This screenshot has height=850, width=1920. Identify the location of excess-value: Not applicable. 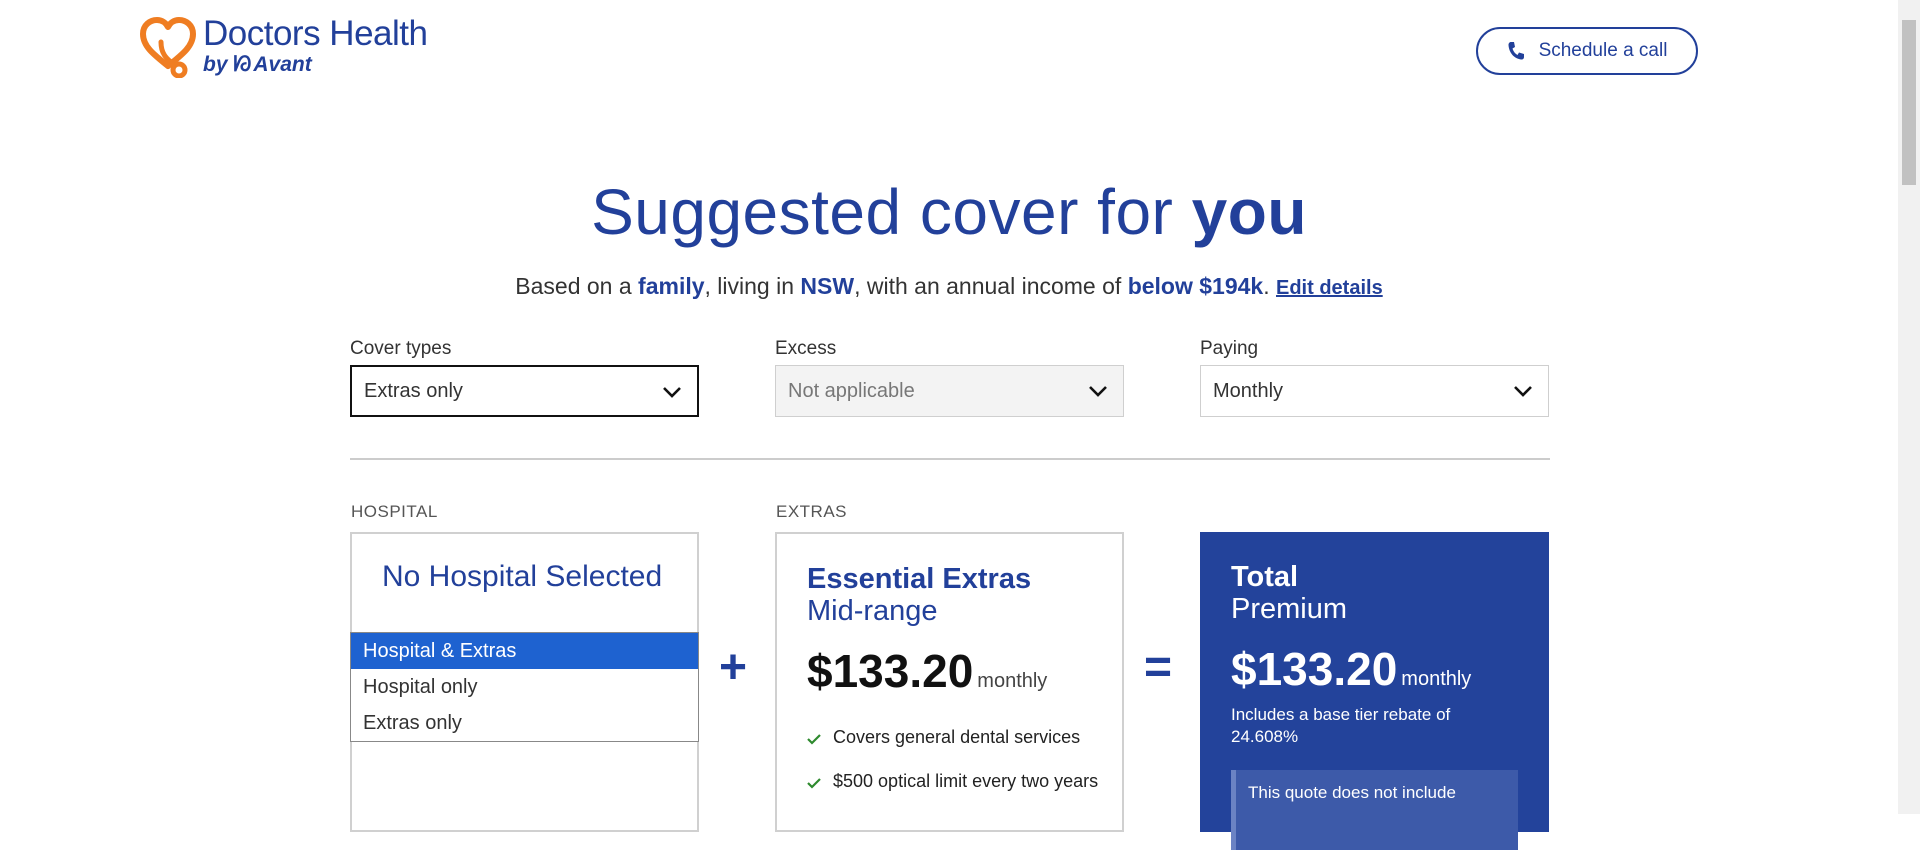
(851, 390).